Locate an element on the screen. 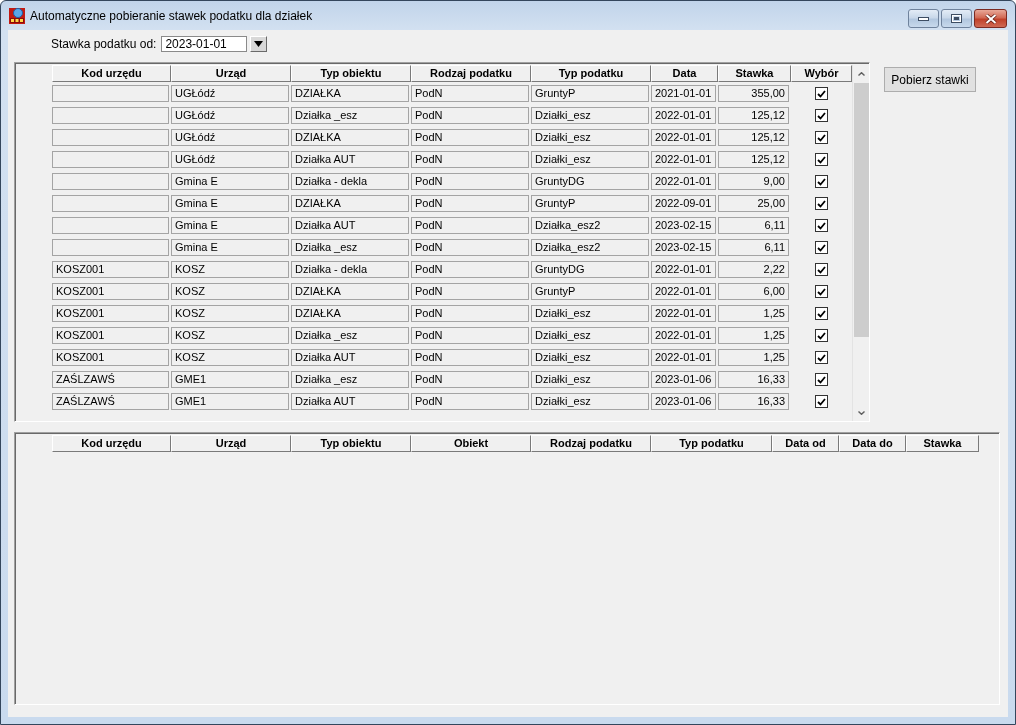  maximize-icon is located at coordinates (956, 18).